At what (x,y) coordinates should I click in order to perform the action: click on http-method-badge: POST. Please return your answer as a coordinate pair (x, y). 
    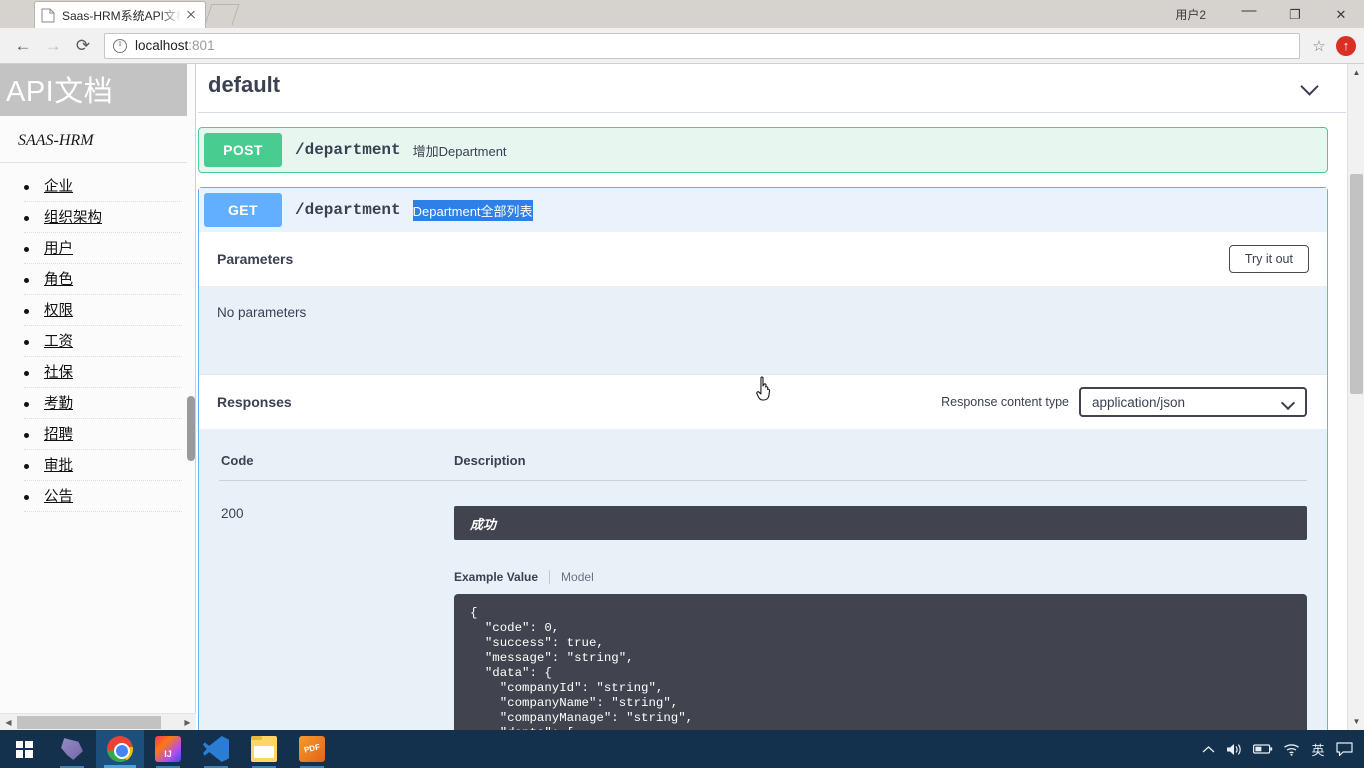
    Looking at the image, I should click on (243, 150).